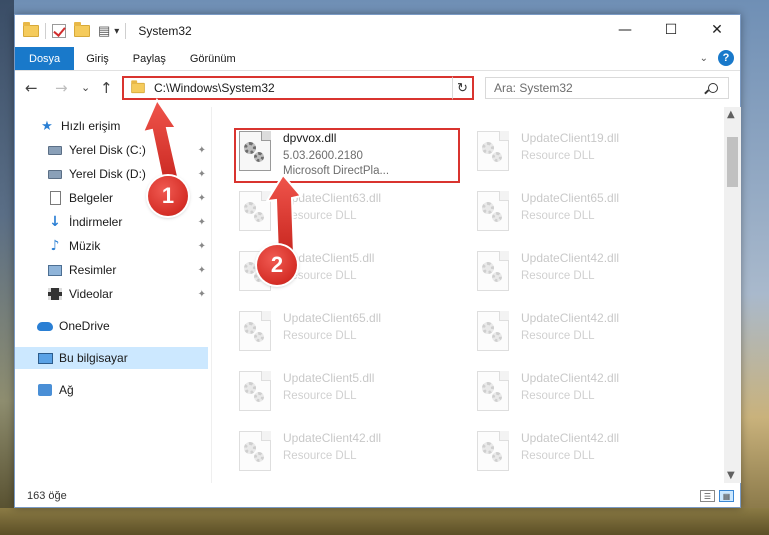 This screenshot has height=535, width=769. Describe the element at coordinates (277, 265) in the screenshot. I see `callout-badge-2: 2` at that location.